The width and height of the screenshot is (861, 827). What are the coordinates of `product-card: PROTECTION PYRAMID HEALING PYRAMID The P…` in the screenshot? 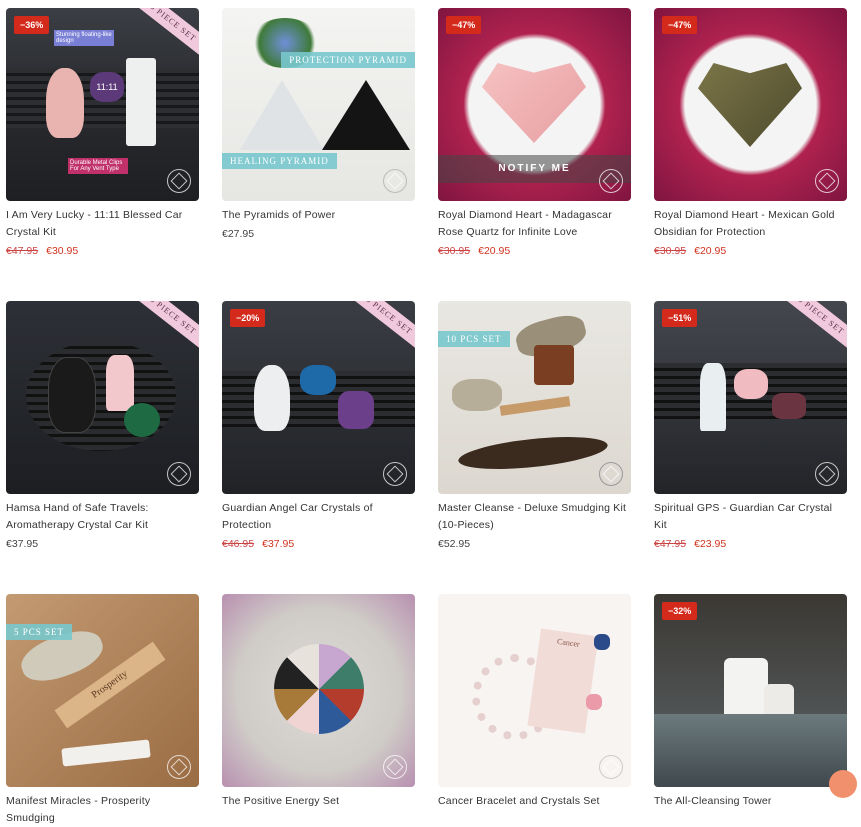 It's located at (318, 124).